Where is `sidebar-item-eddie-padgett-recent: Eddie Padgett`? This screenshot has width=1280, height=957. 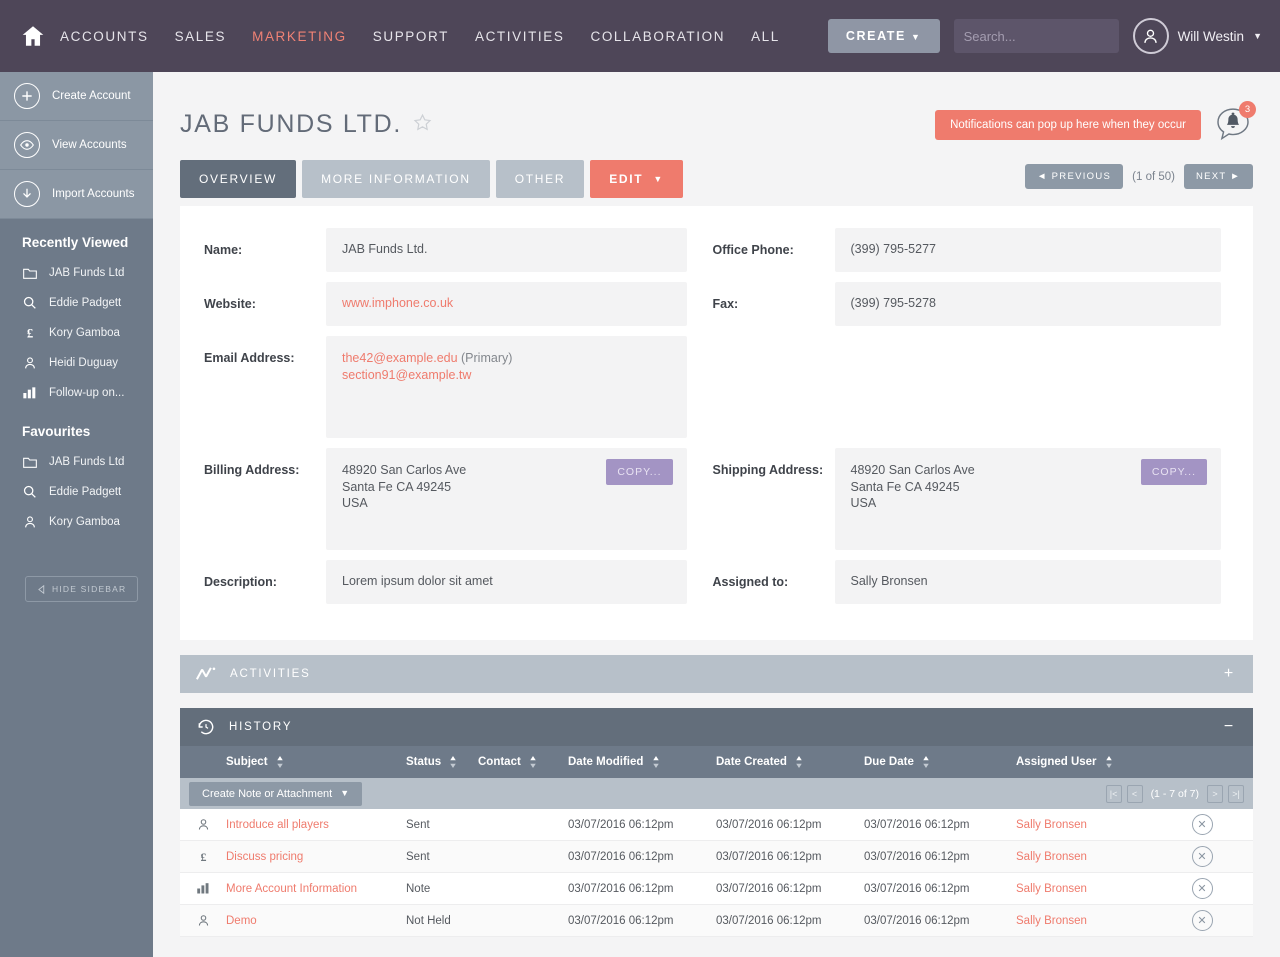 sidebar-item-eddie-padgett-recent: Eddie Padgett is located at coordinates (76, 303).